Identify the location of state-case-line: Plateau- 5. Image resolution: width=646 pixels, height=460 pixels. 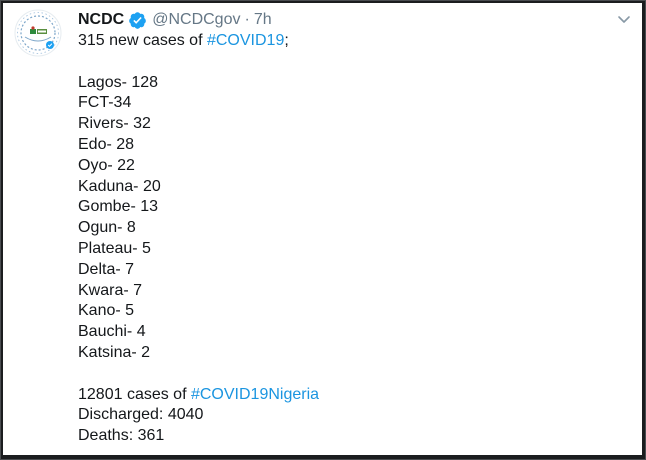
(114, 248).